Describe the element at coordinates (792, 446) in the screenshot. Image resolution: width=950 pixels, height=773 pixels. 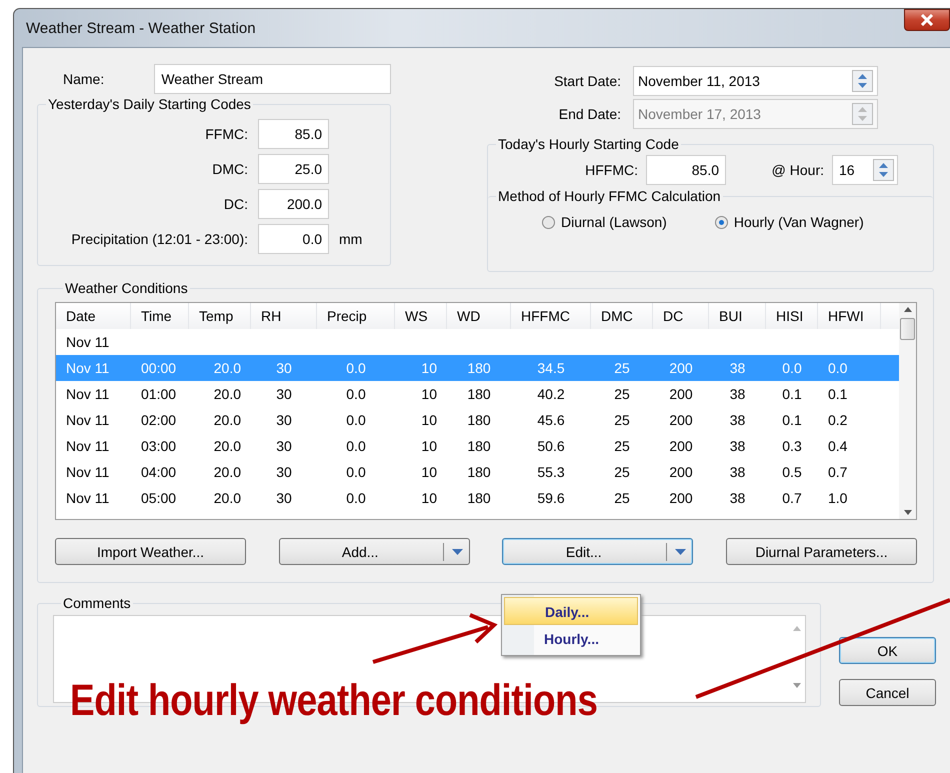
I see `table-cell-text: 0.3` at that location.